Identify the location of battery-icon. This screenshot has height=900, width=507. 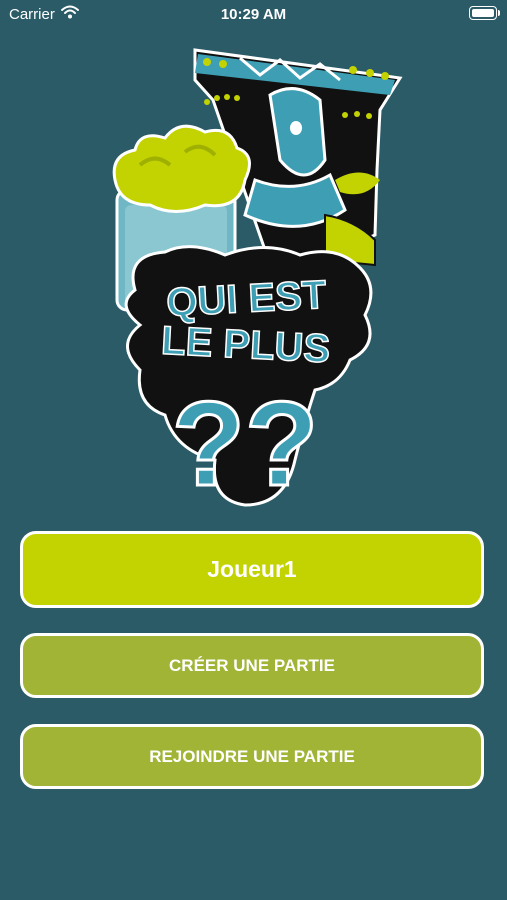
(484, 13).